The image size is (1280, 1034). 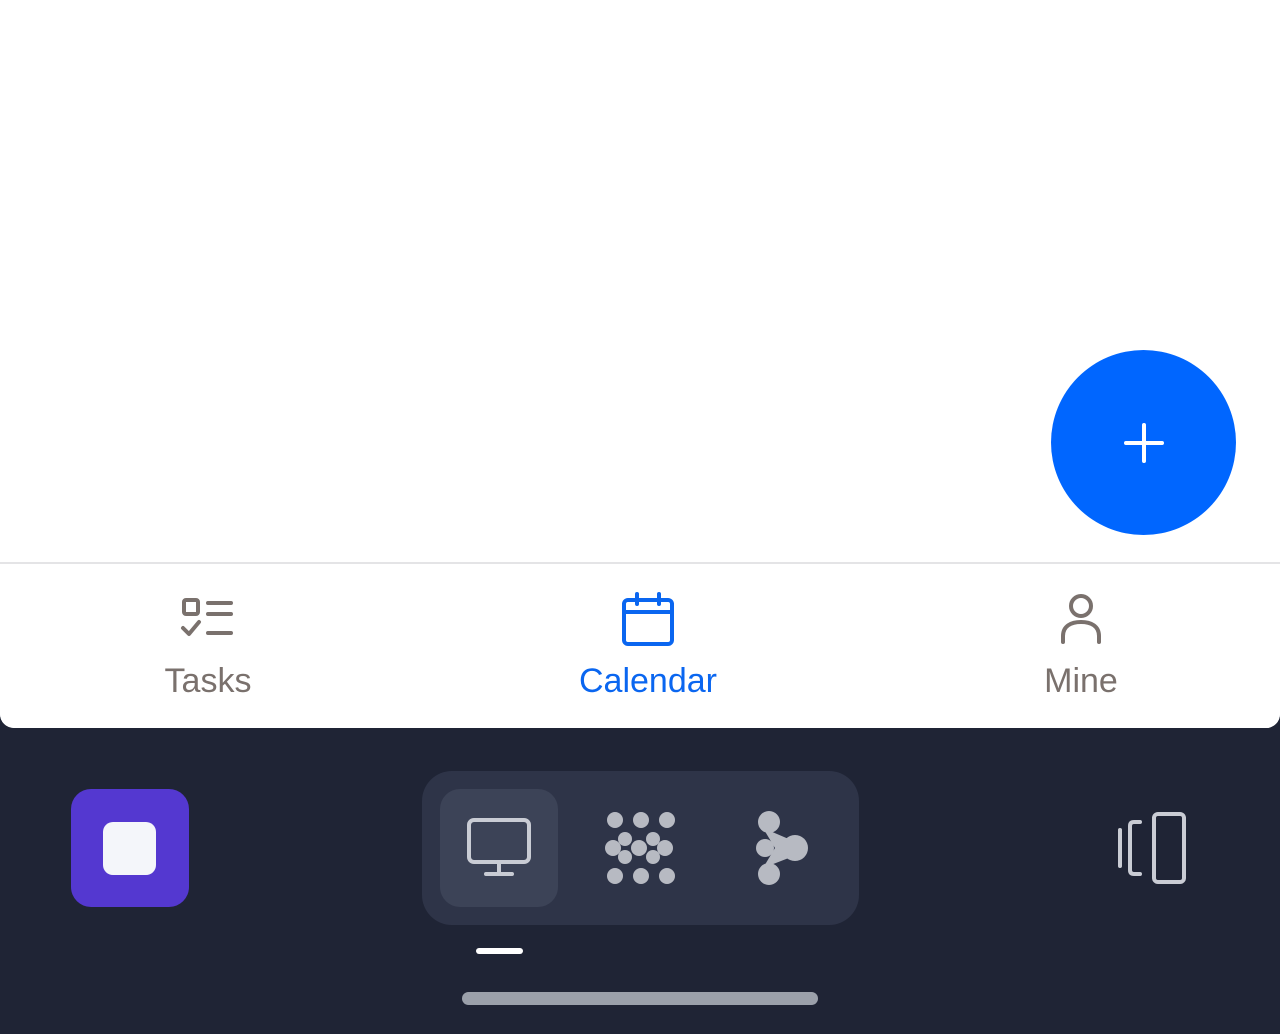 I want to click on rotate-device-icon, so click(x=1152, y=848).